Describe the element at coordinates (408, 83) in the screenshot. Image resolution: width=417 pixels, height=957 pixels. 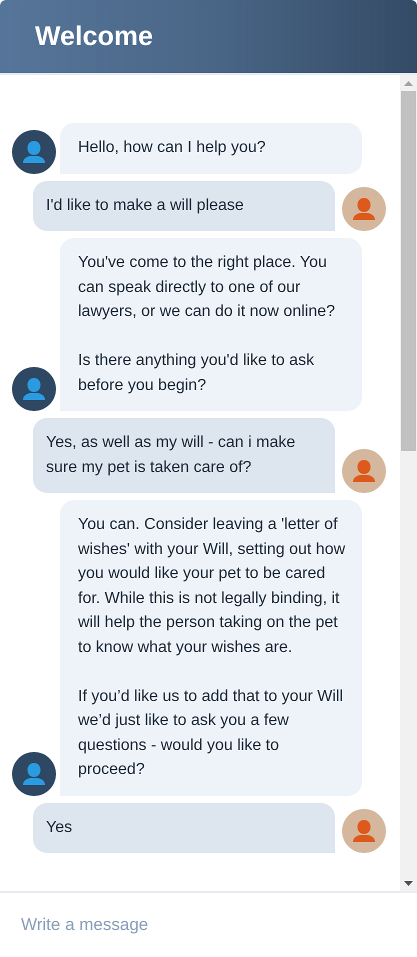
I see `scroll-up-icon` at that location.